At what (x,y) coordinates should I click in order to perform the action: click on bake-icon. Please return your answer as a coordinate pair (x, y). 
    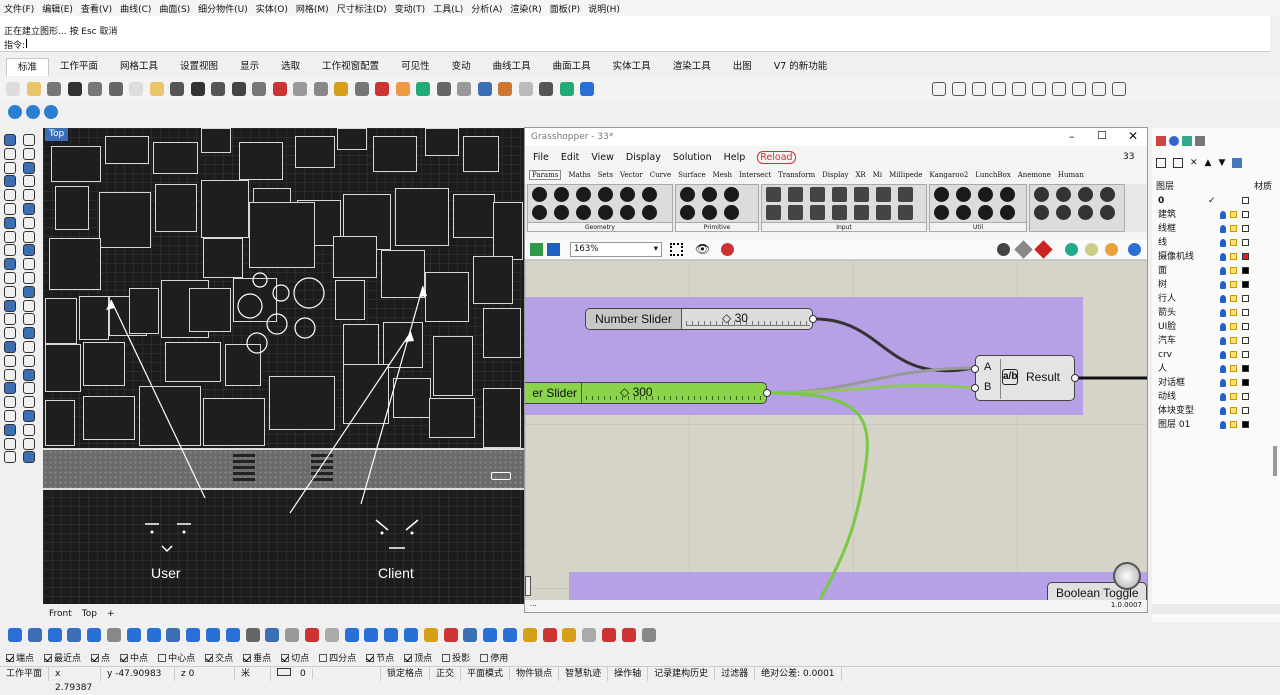
    Looking at the image, I should click on (1071, 249).